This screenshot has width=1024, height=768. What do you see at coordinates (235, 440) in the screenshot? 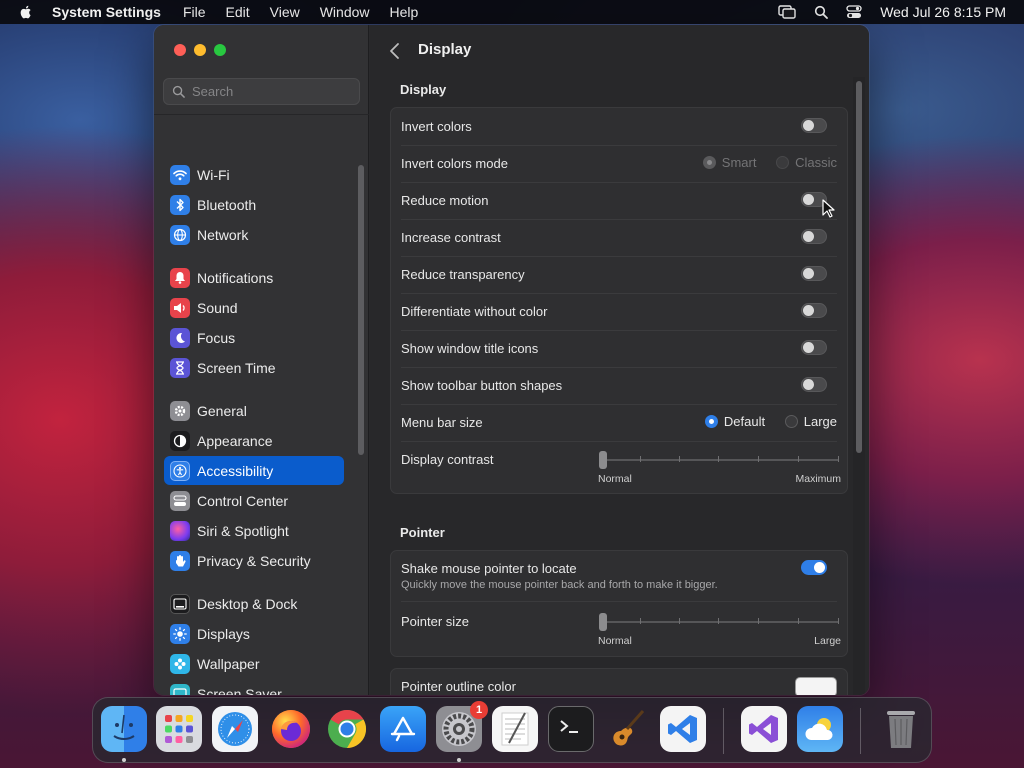
I see `sidebar-item-label: Appearance` at bounding box center [235, 440].